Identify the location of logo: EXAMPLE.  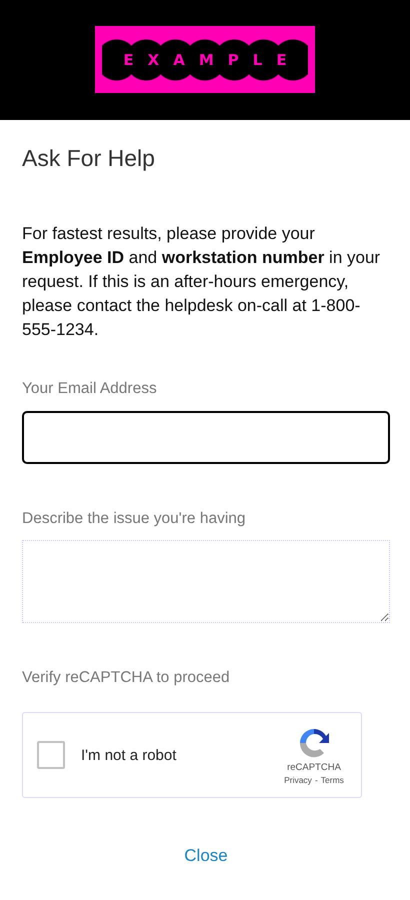
(205, 59).